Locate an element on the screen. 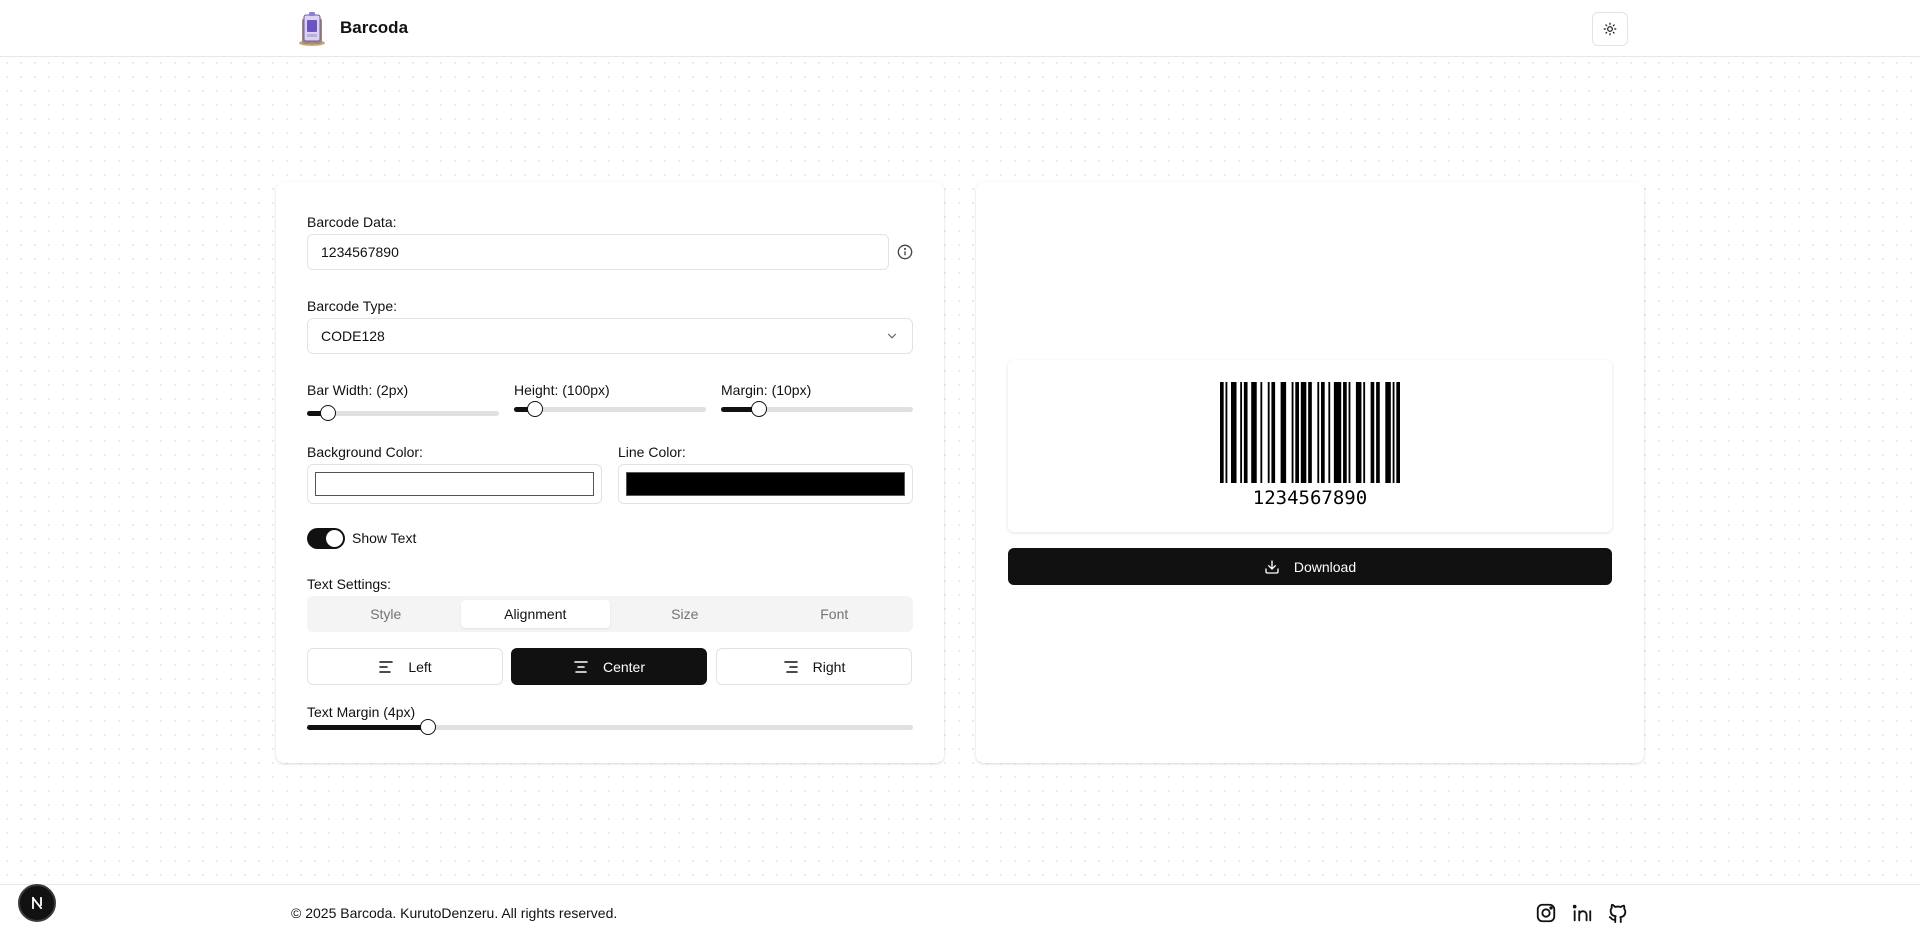 Image resolution: width=1920 pixels, height=940 pixels. align-center-label: Center is located at coordinates (624, 666).